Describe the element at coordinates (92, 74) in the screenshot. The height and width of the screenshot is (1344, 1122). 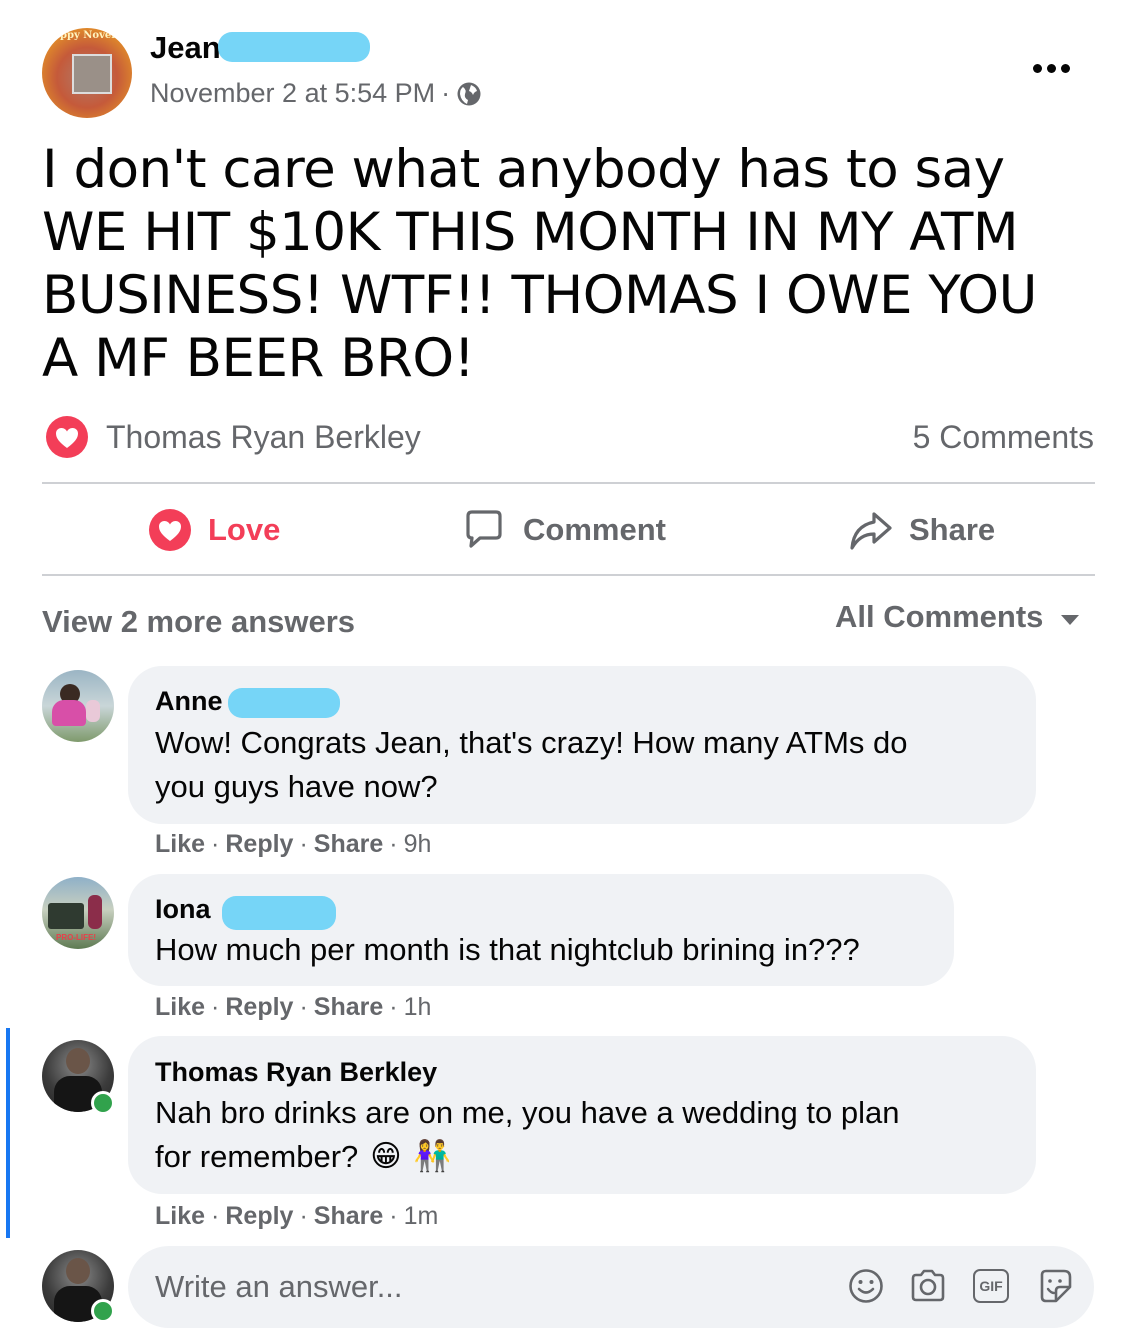
I see `avatar-photo` at that location.